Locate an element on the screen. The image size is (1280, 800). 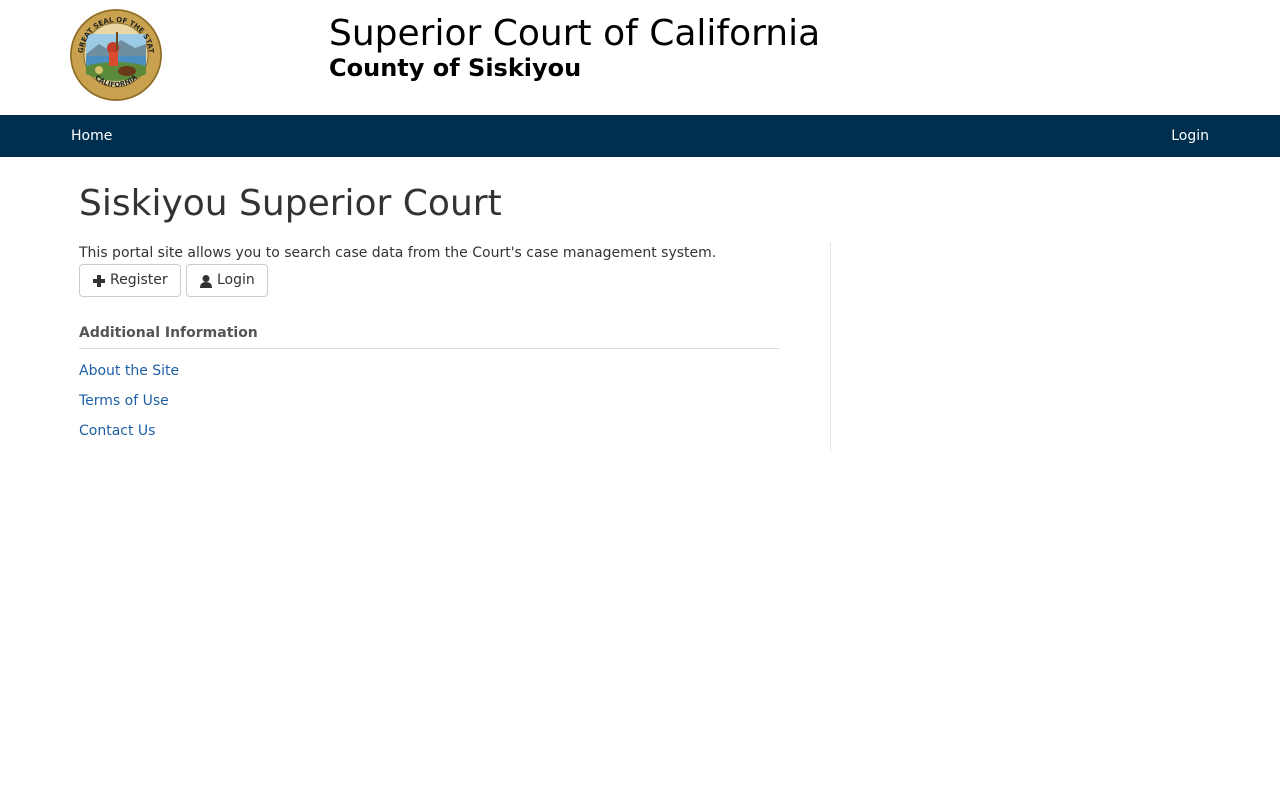
nav-home-link: Home is located at coordinates (91, 136).